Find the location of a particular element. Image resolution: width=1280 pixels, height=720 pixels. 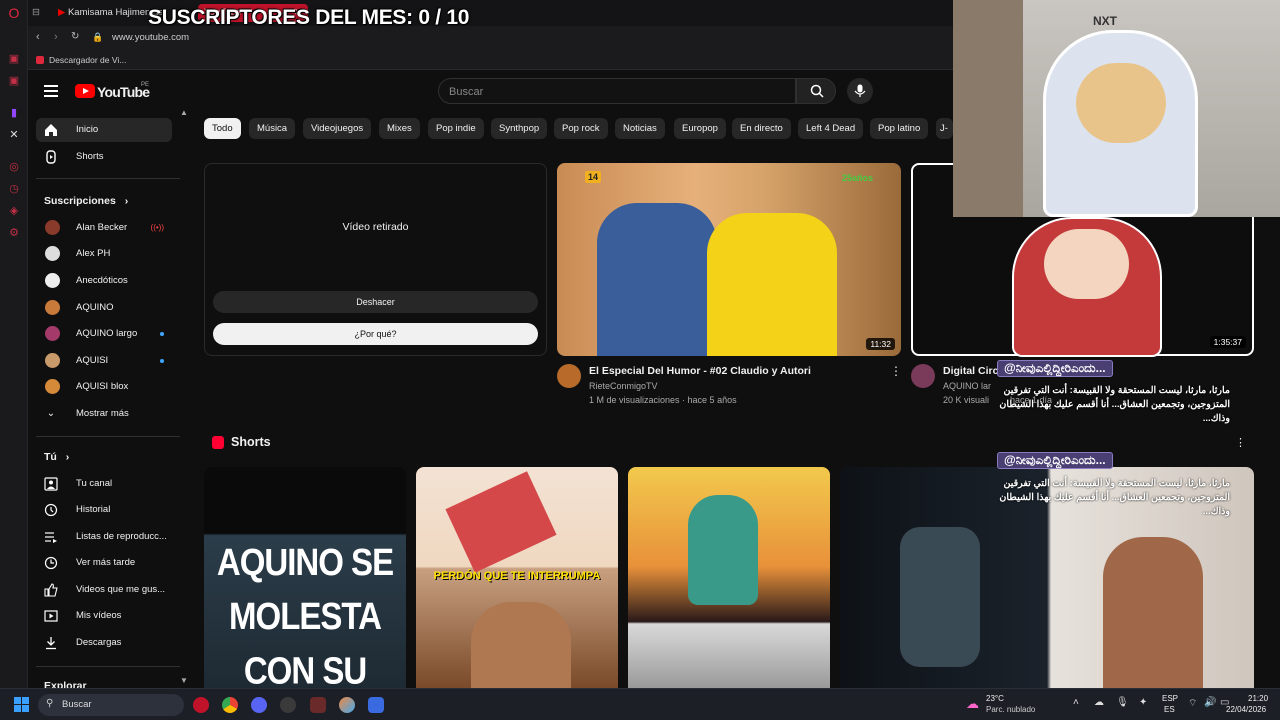

sidebar-item-ver-mas-tarde: Ver más tarde is located at coordinates (104, 563).